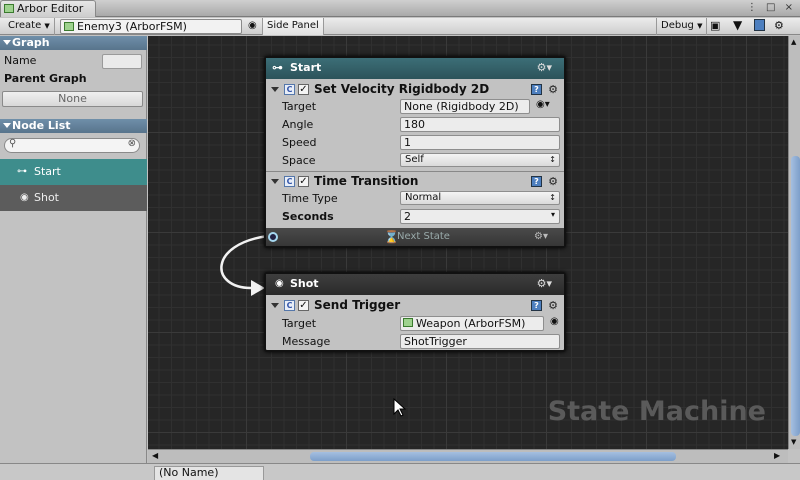 This screenshot has width=800, height=480. What do you see at coordinates (46, 197) in the screenshot?
I see `node-list-item-label: Shot` at bounding box center [46, 197].